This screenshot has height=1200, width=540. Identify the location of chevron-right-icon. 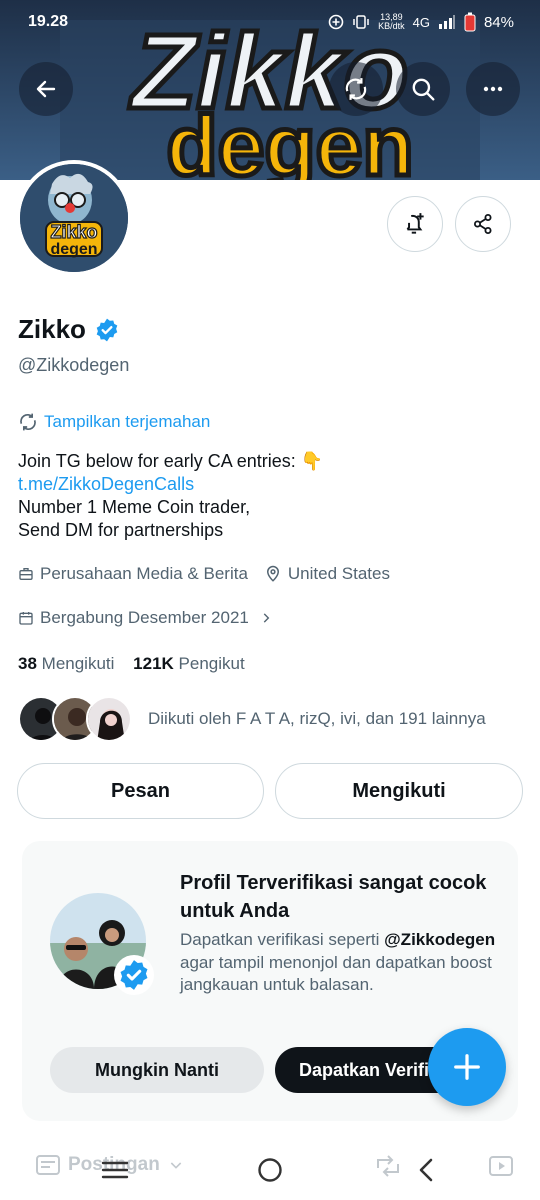
(266, 618).